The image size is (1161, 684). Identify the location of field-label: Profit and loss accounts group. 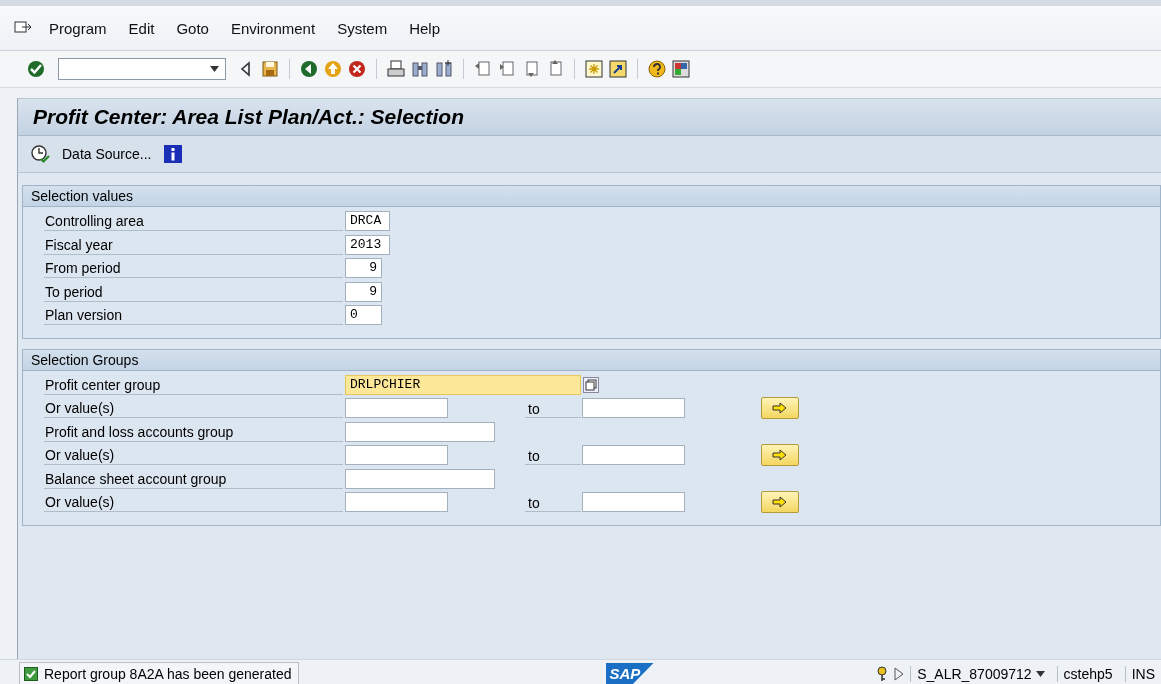
(193, 431).